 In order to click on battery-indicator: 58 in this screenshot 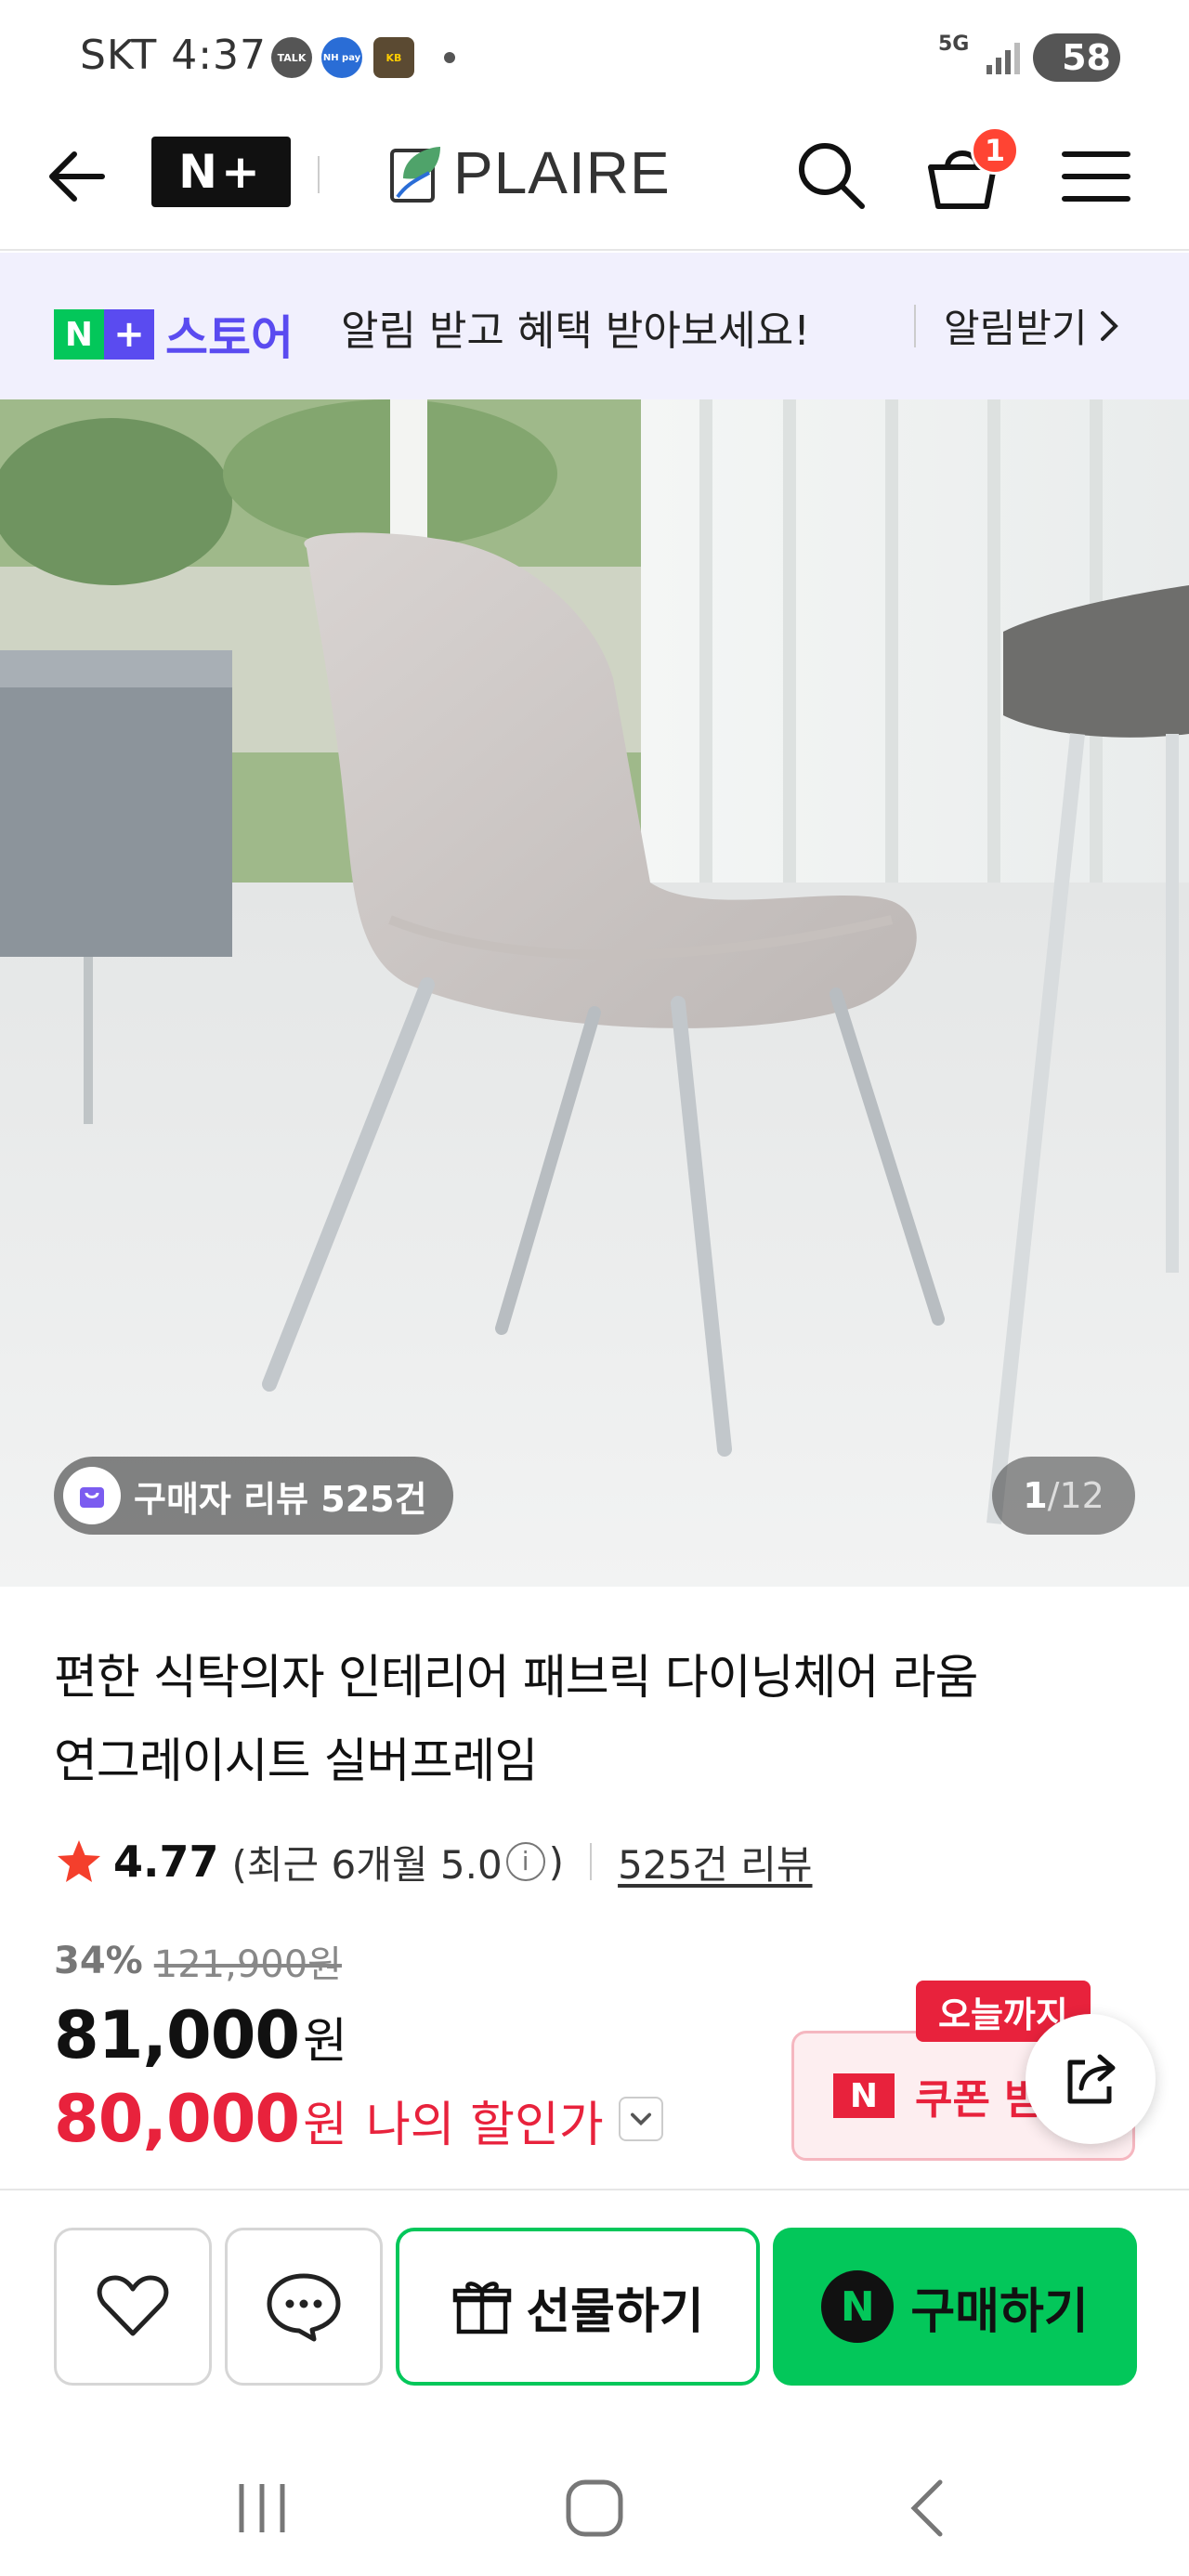, I will do `click(1077, 58)`.